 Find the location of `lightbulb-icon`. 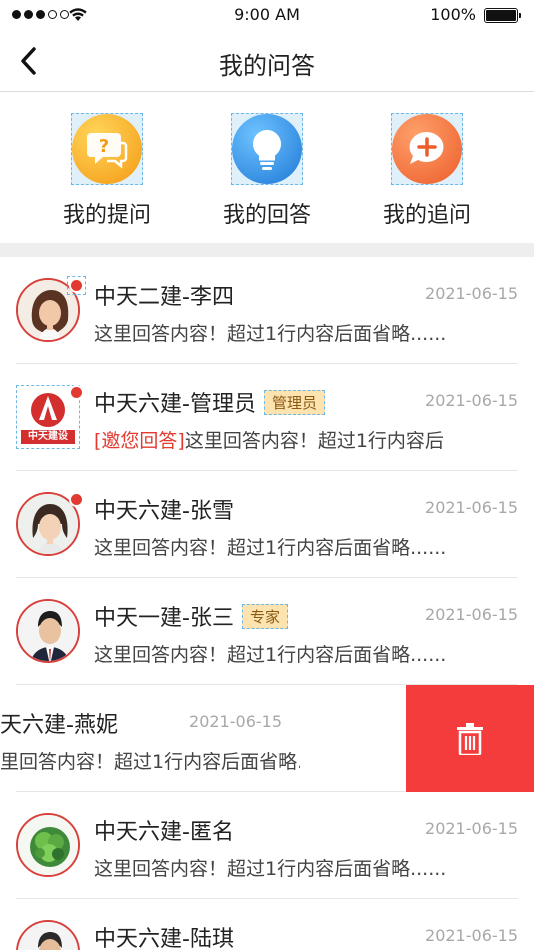

lightbulb-icon is located at coordinates (267, 149).